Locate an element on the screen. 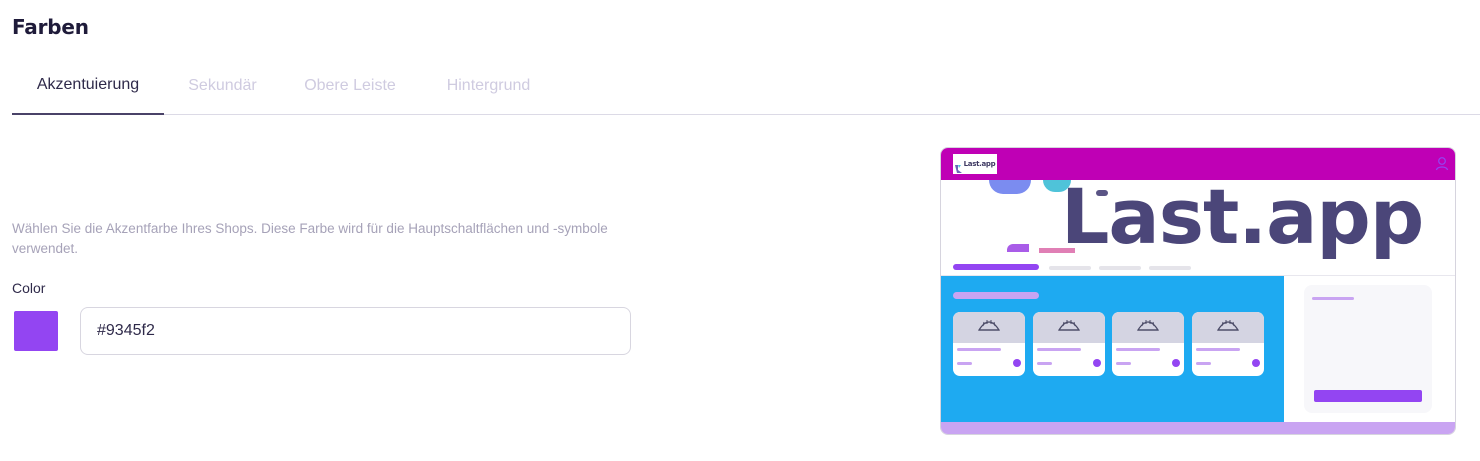 The image size is (1480, 461). preview-checkout-button is located at coordinates (1368, 396).